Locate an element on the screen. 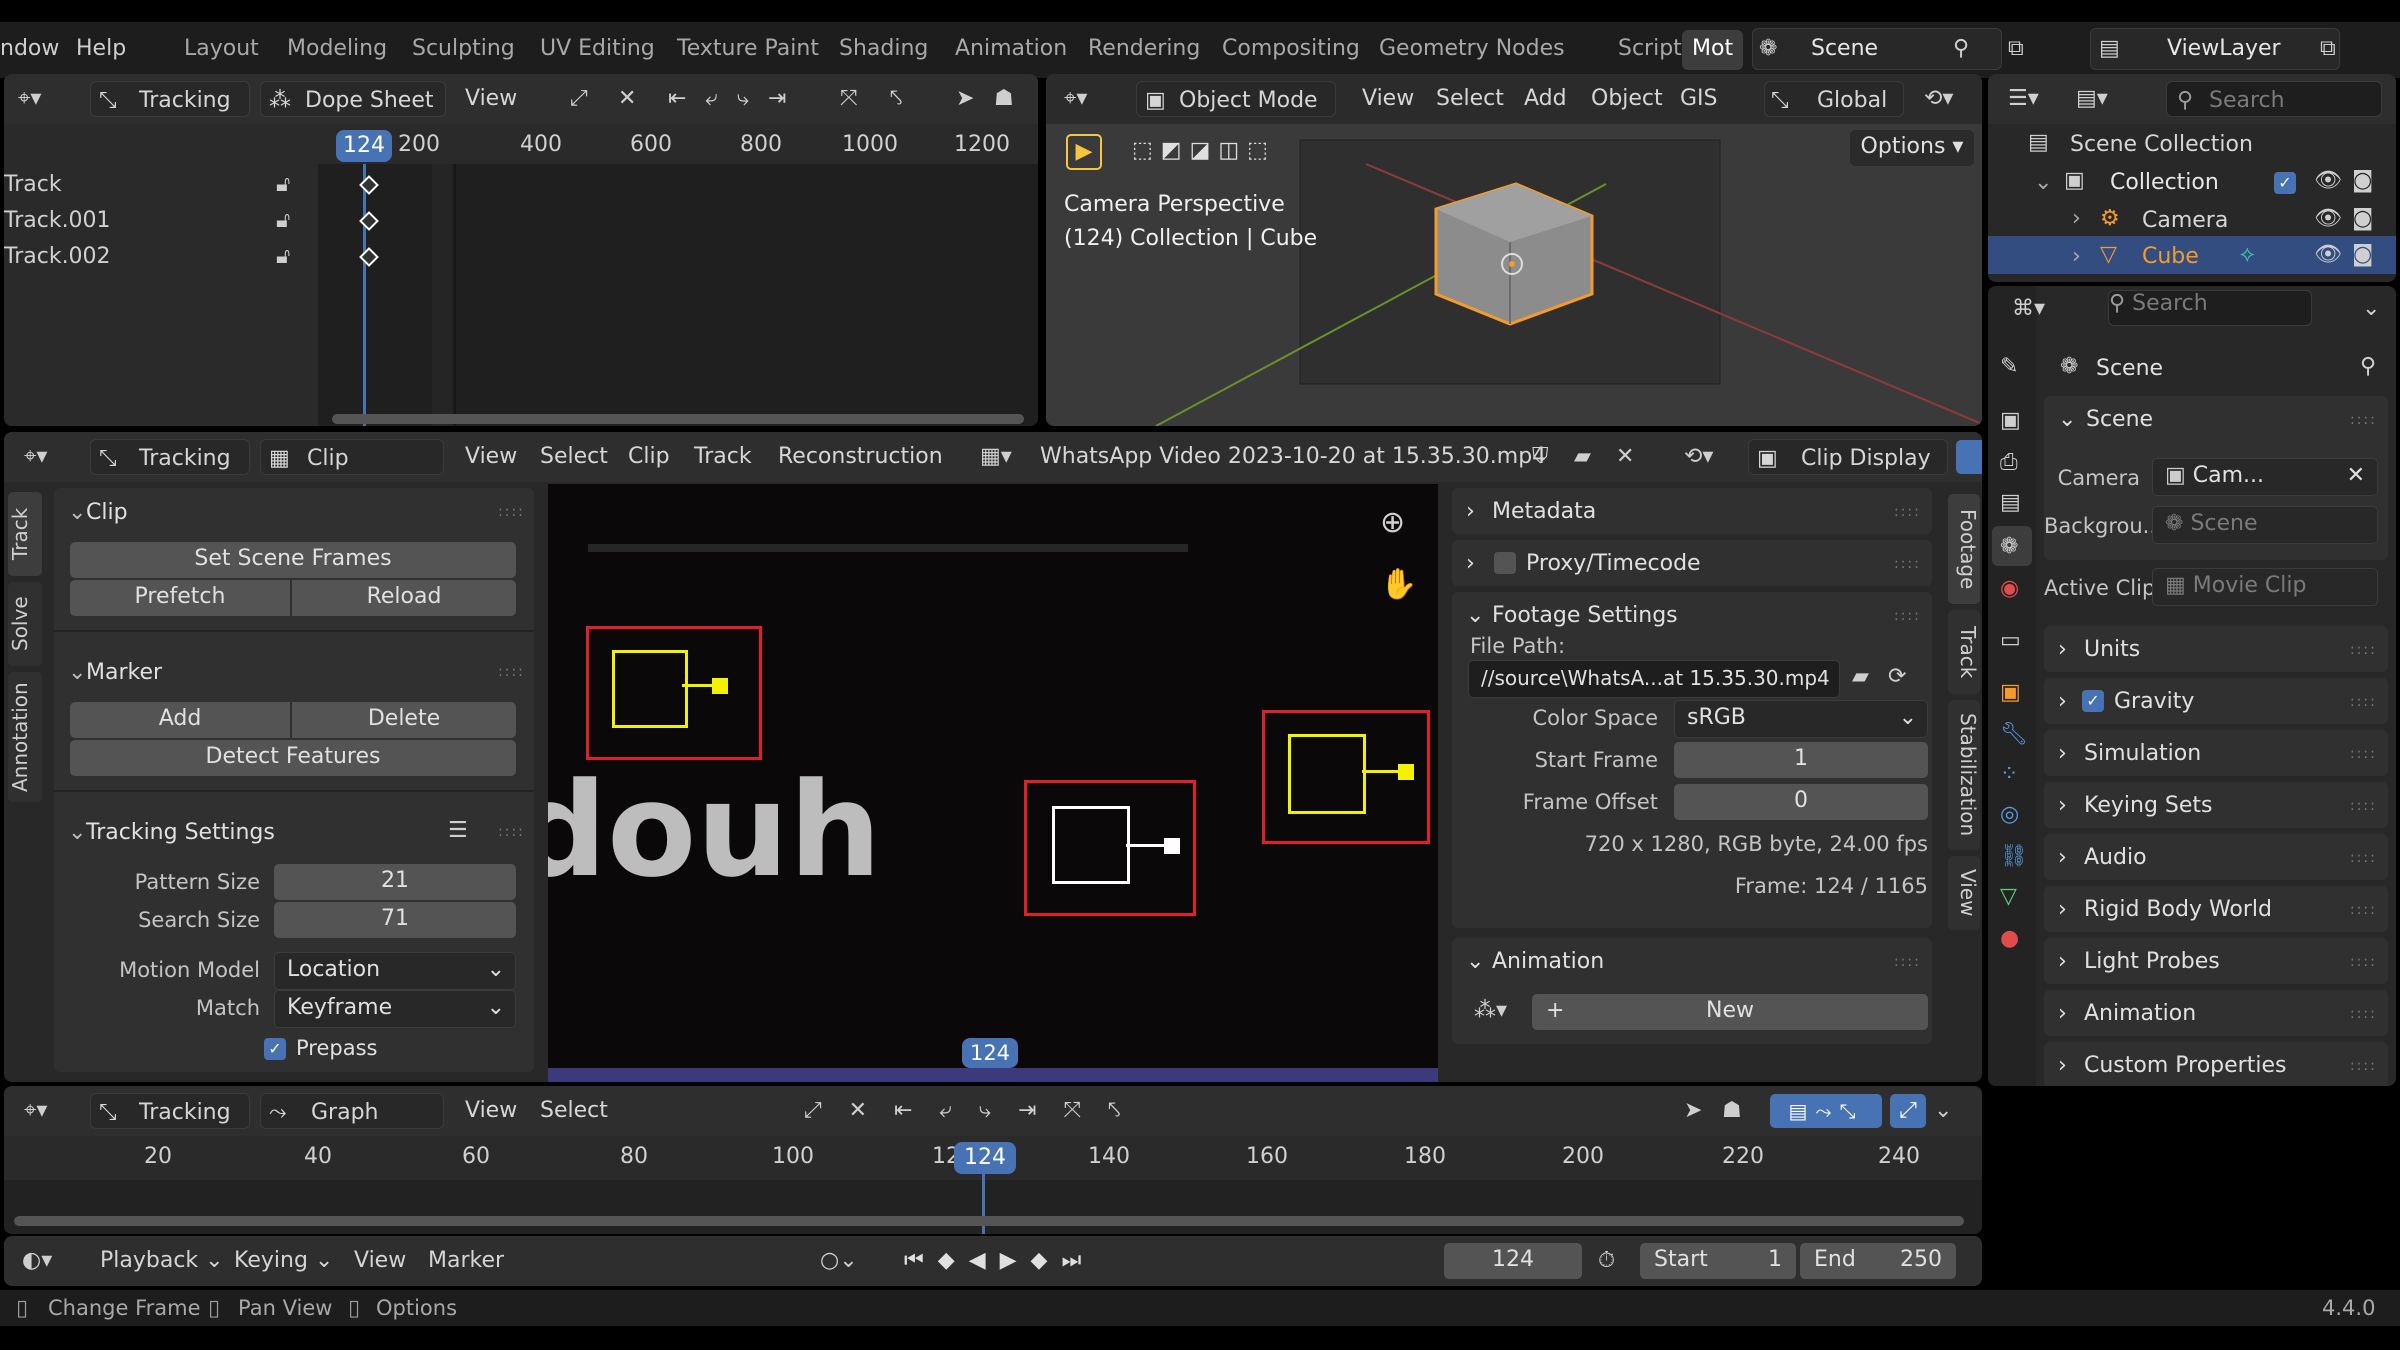 The height and width of the screenshot is (1350, 2400). detect-features-button: Detect Features is located at coordinates (293, 758).